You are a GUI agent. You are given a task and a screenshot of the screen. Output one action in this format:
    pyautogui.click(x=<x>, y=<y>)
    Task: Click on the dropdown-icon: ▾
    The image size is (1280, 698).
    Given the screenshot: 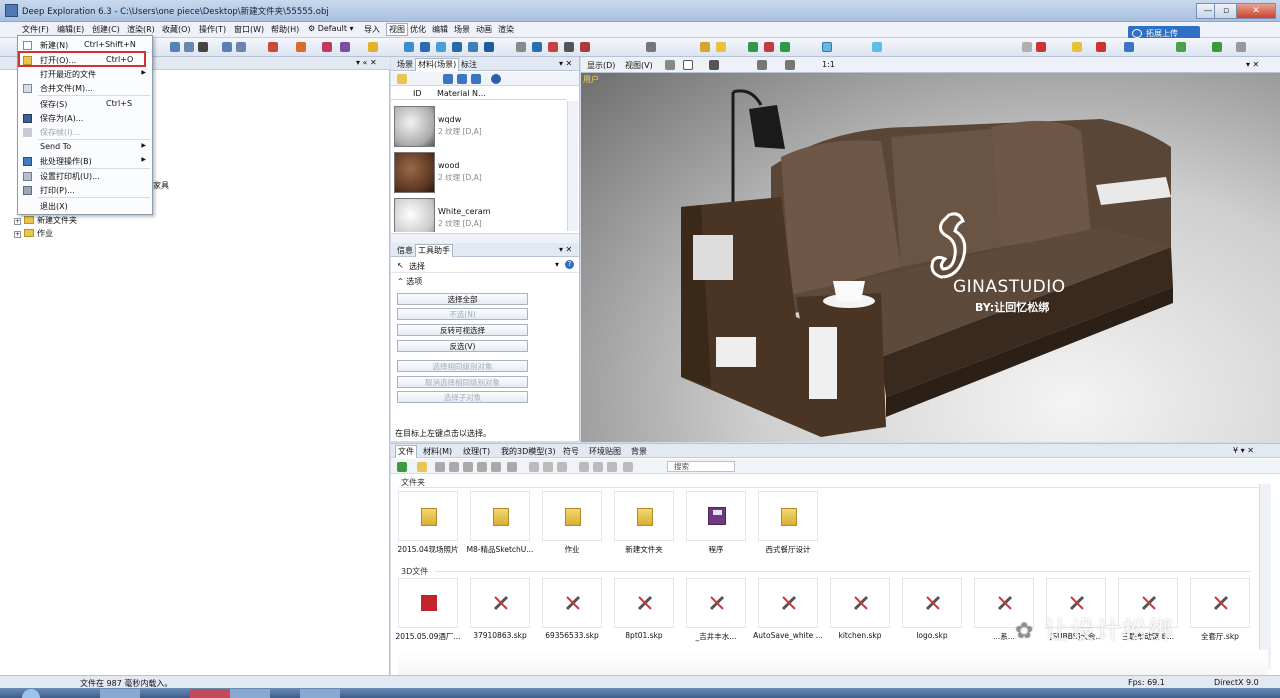 What is the action you would take?
    pyautogui.click(x=557, y=264)
    